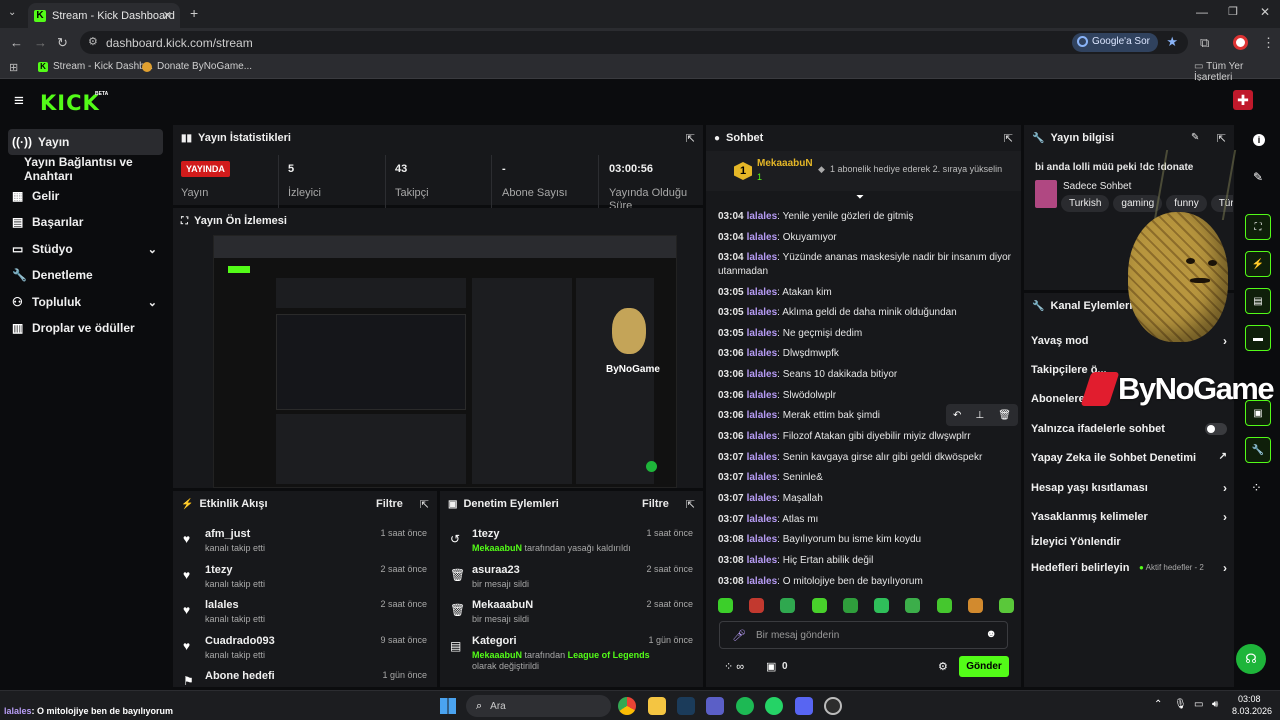 The image size is (1280, 720). Describe the element at coordinates (831, 416) in the screenshot. I see `chat-message: 03:06 lalales: Merak ettim bak şimdi` at that location.